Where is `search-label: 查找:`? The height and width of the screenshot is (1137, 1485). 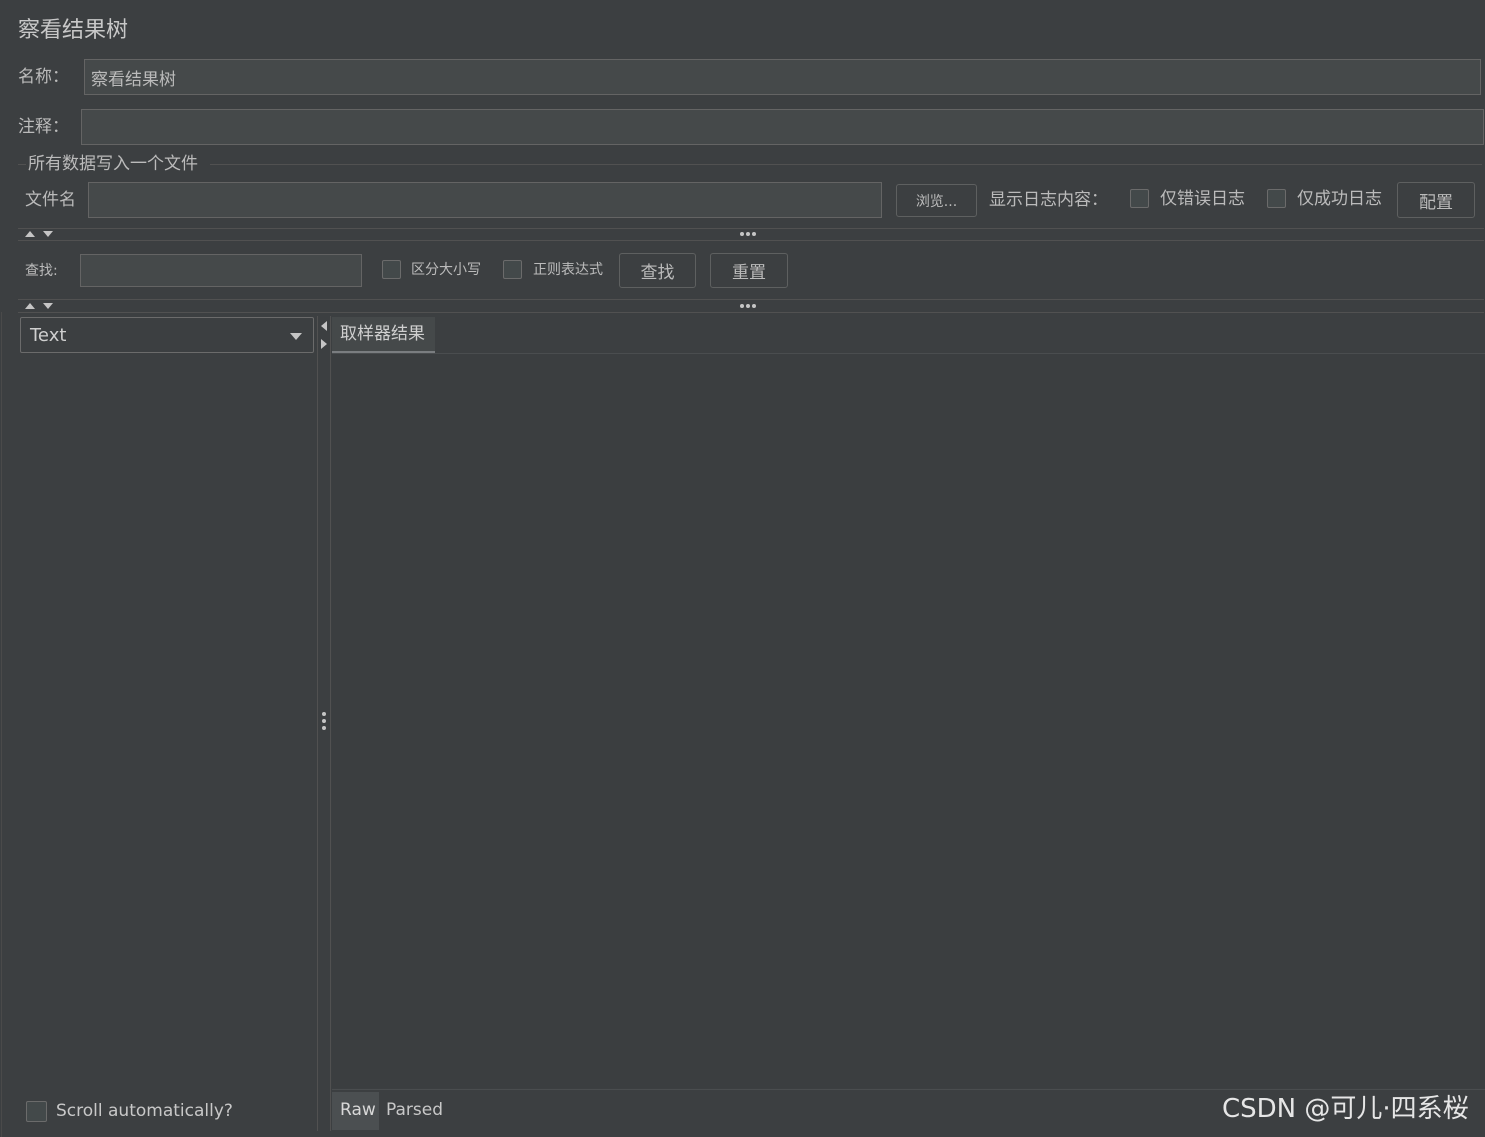
search-label: 查找: is located at coordinates (41, 271).